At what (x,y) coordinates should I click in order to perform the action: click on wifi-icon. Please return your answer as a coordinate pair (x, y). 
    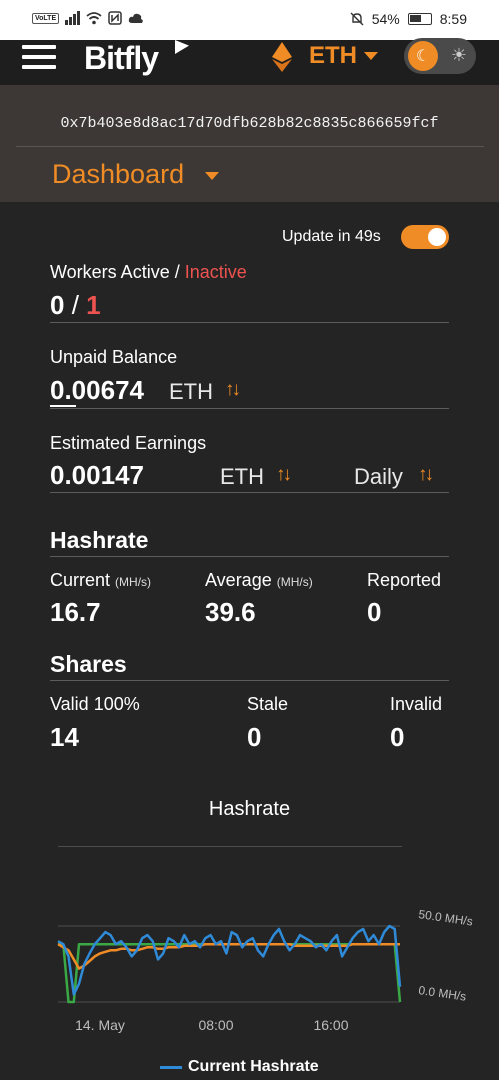
    Looking at the image, I should click on (94, 18).